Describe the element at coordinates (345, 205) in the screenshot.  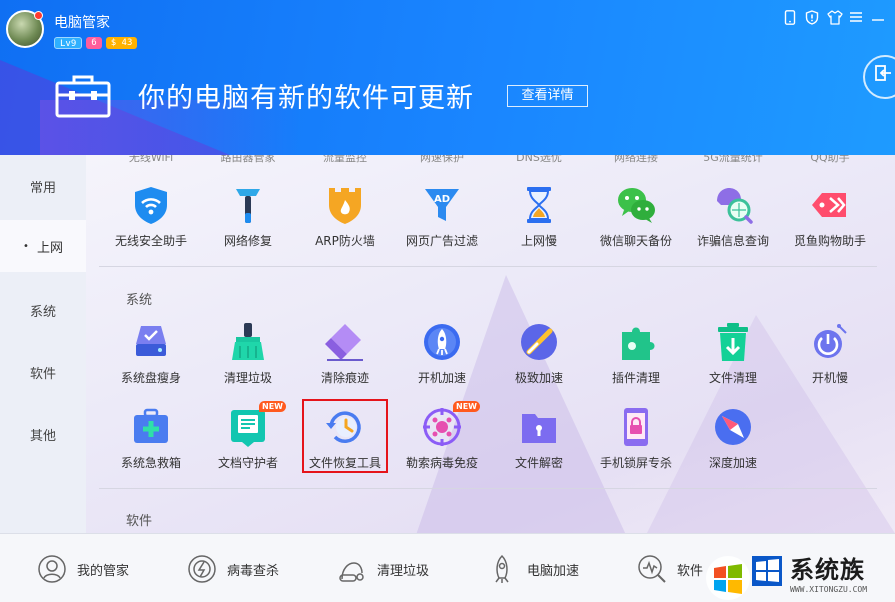
I see `firewall-icon` at that location.